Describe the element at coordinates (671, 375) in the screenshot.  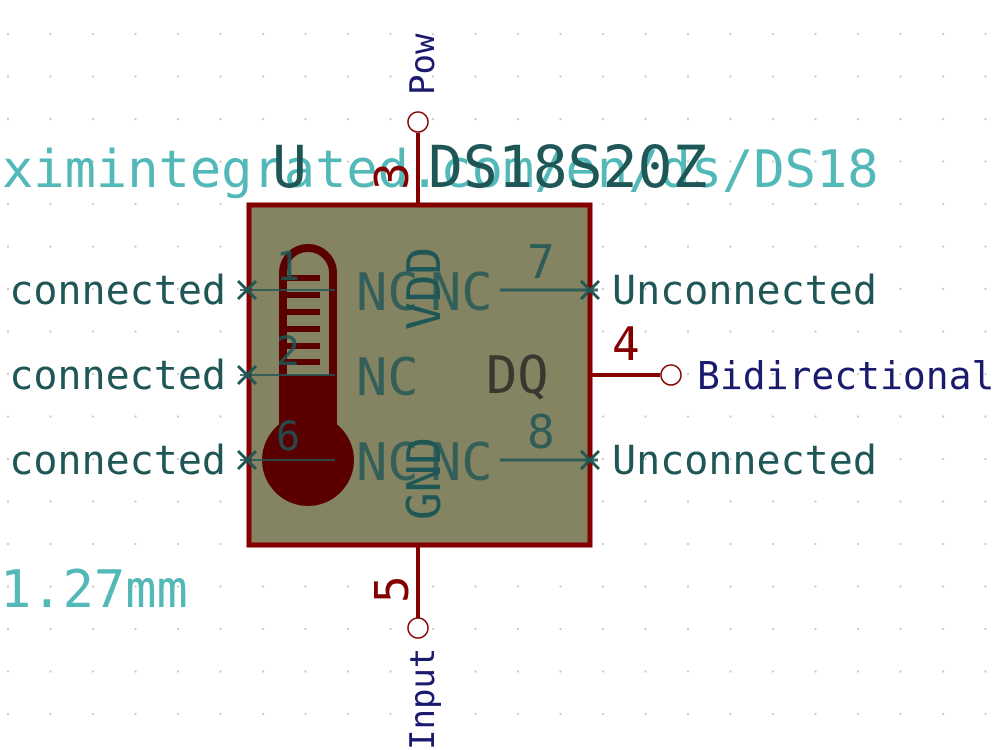
I see `pin-dq-endpoint` at that location.